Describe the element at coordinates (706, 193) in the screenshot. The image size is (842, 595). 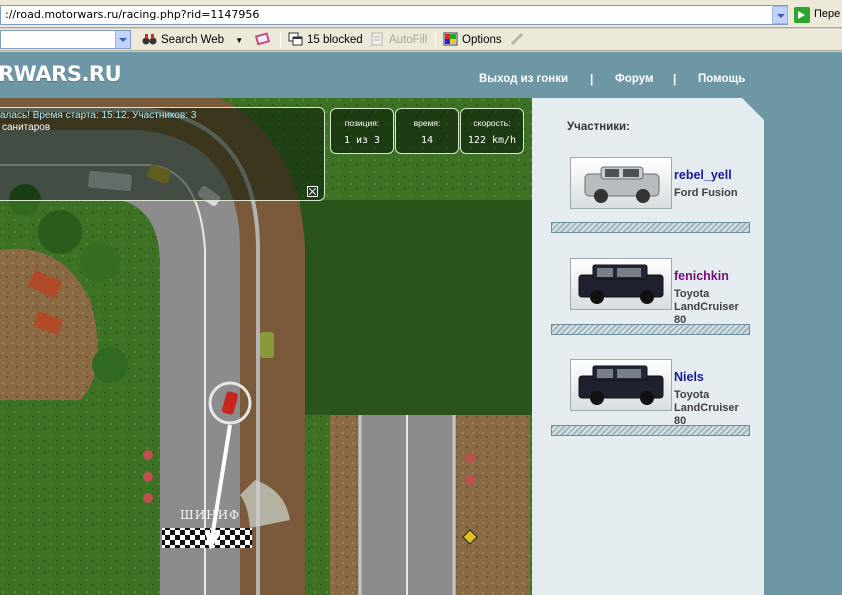
I see `participant-car: Ford Fusion` at that location.